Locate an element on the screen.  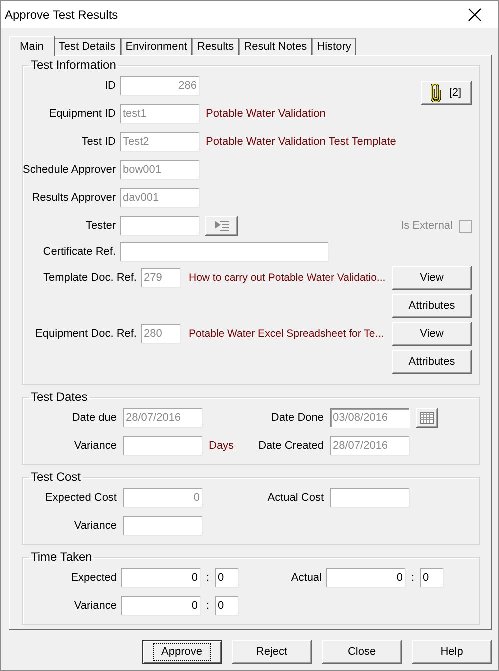
tab: Results is located at coordinates (216, 46).